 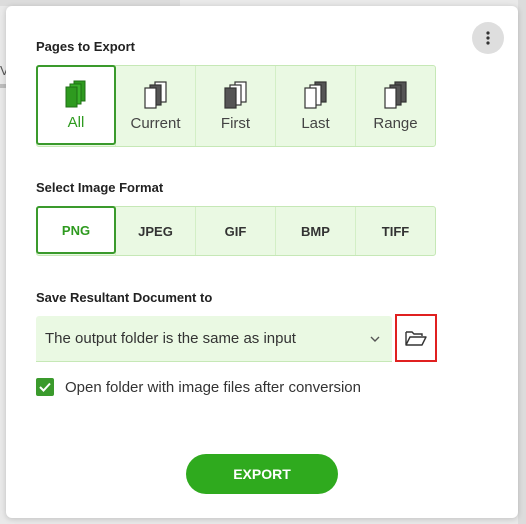 I want to click on page-option-range: Range, so click(x=395, y=106).